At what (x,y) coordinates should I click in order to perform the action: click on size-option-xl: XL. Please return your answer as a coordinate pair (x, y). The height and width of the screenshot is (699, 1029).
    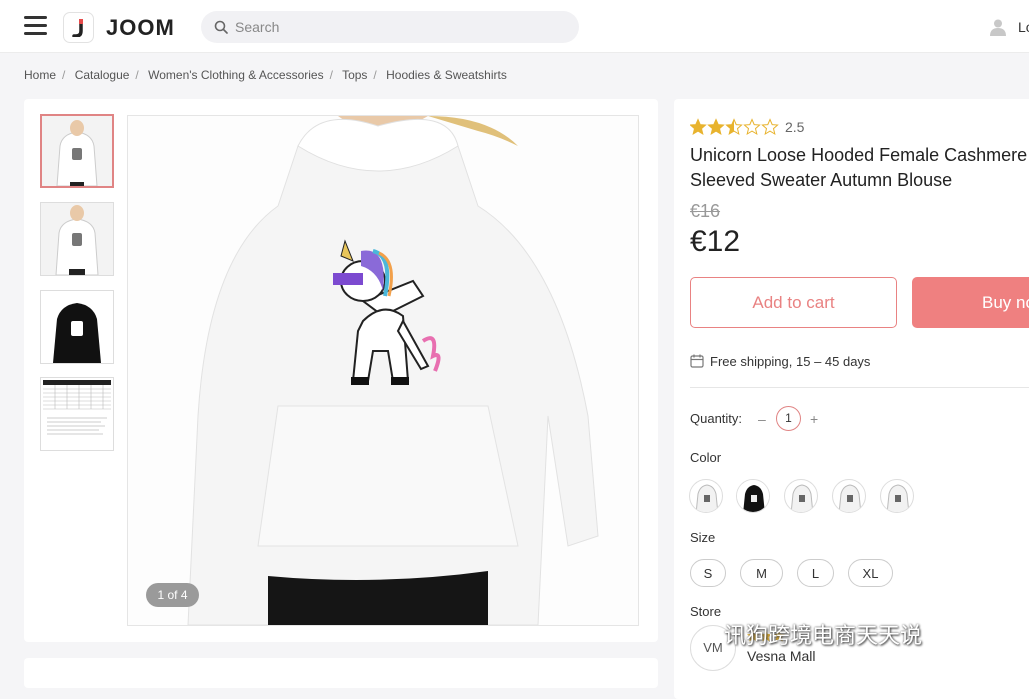
    Looking at the image, I should click on (870, 573).